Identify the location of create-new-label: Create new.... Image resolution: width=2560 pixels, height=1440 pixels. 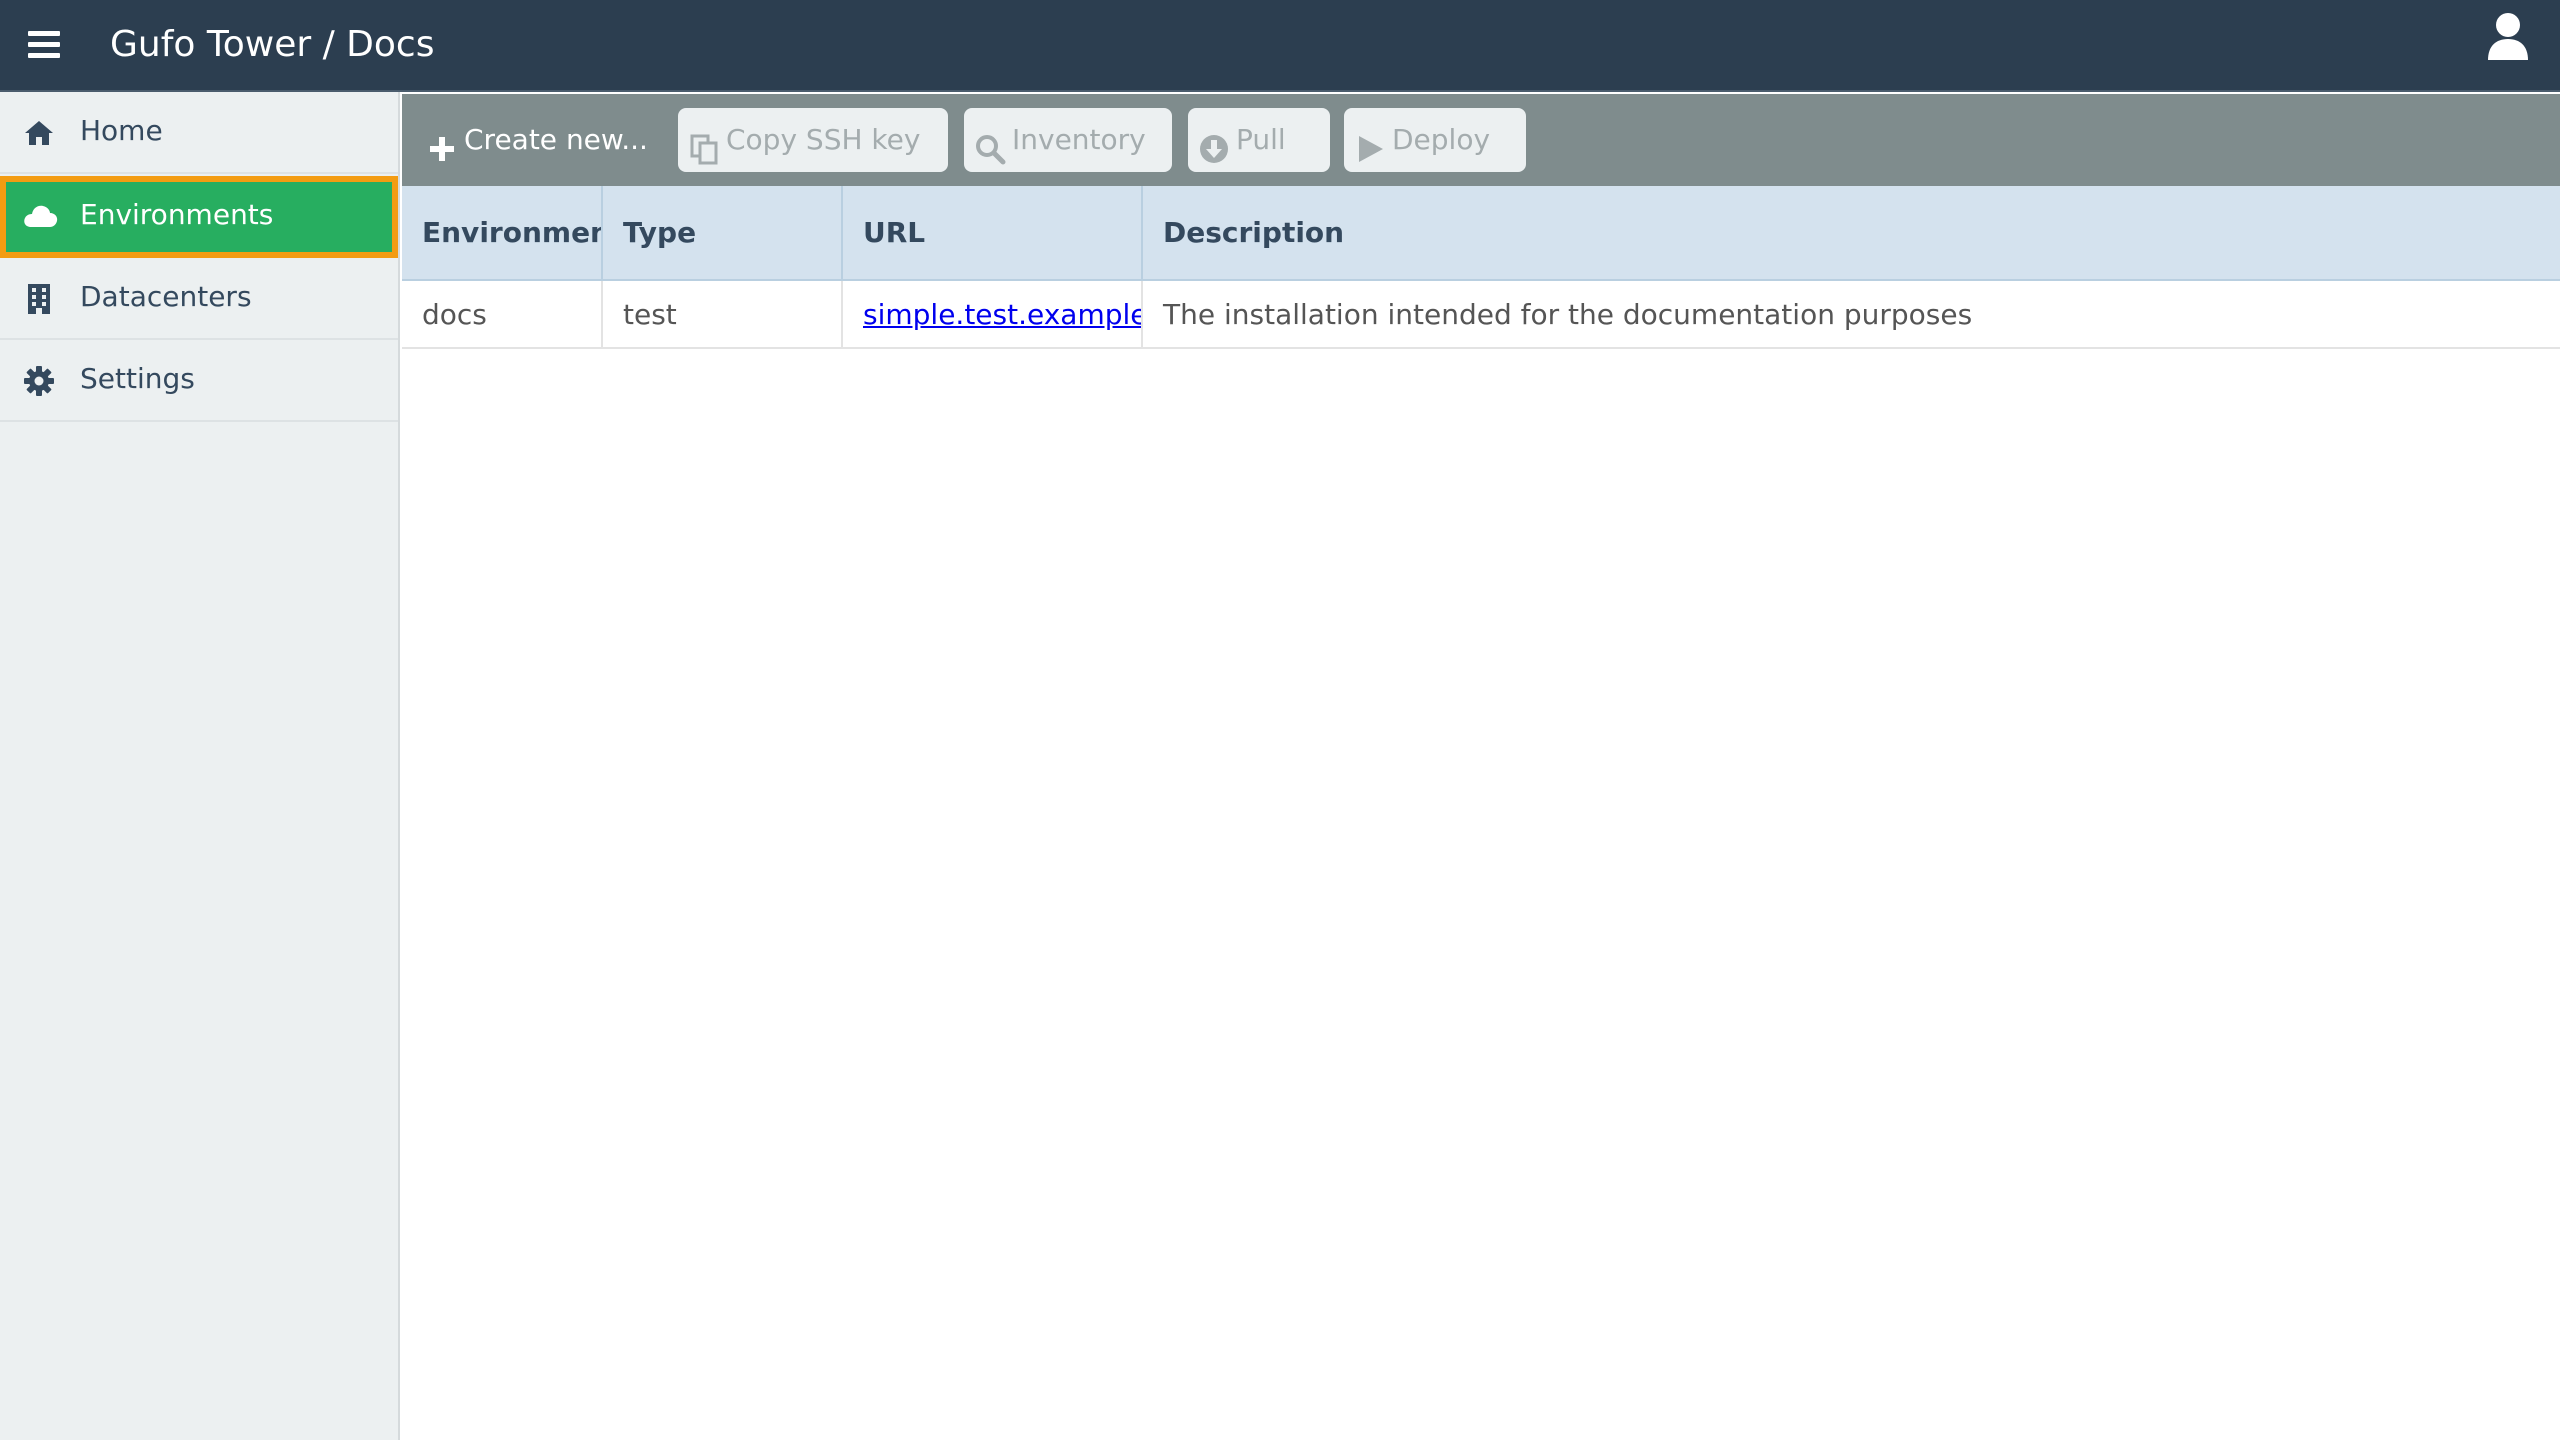
(556, 139).